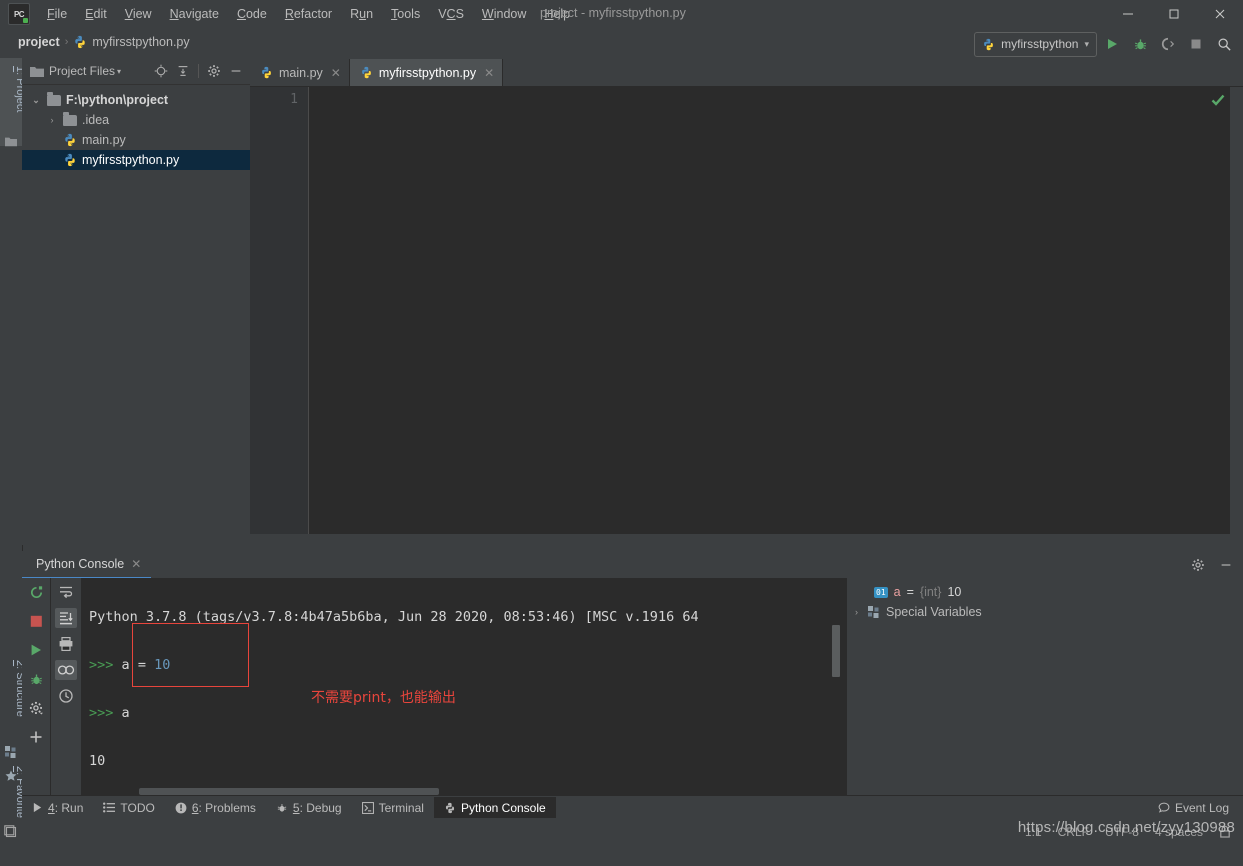  Describe the element at coordinates (1236, 316) in the screenshot. I see `editor-vertical-scrollbar` at that location.